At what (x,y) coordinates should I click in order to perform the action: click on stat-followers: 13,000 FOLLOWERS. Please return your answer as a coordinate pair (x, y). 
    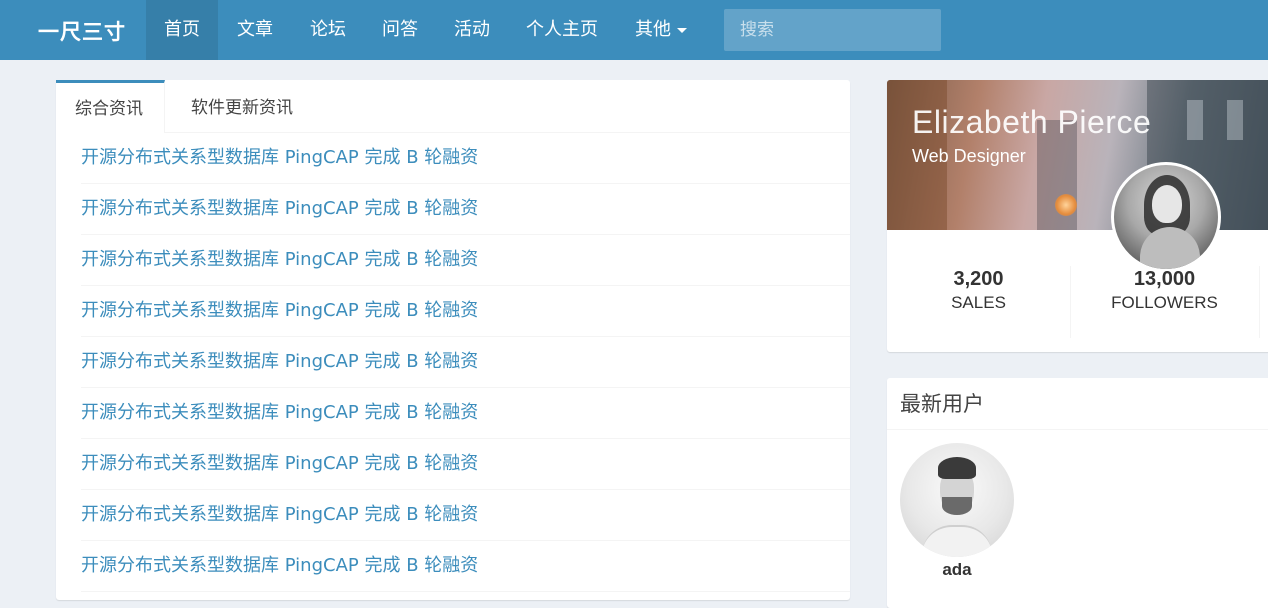
    Looking at the image, I should click on (1164, 290).